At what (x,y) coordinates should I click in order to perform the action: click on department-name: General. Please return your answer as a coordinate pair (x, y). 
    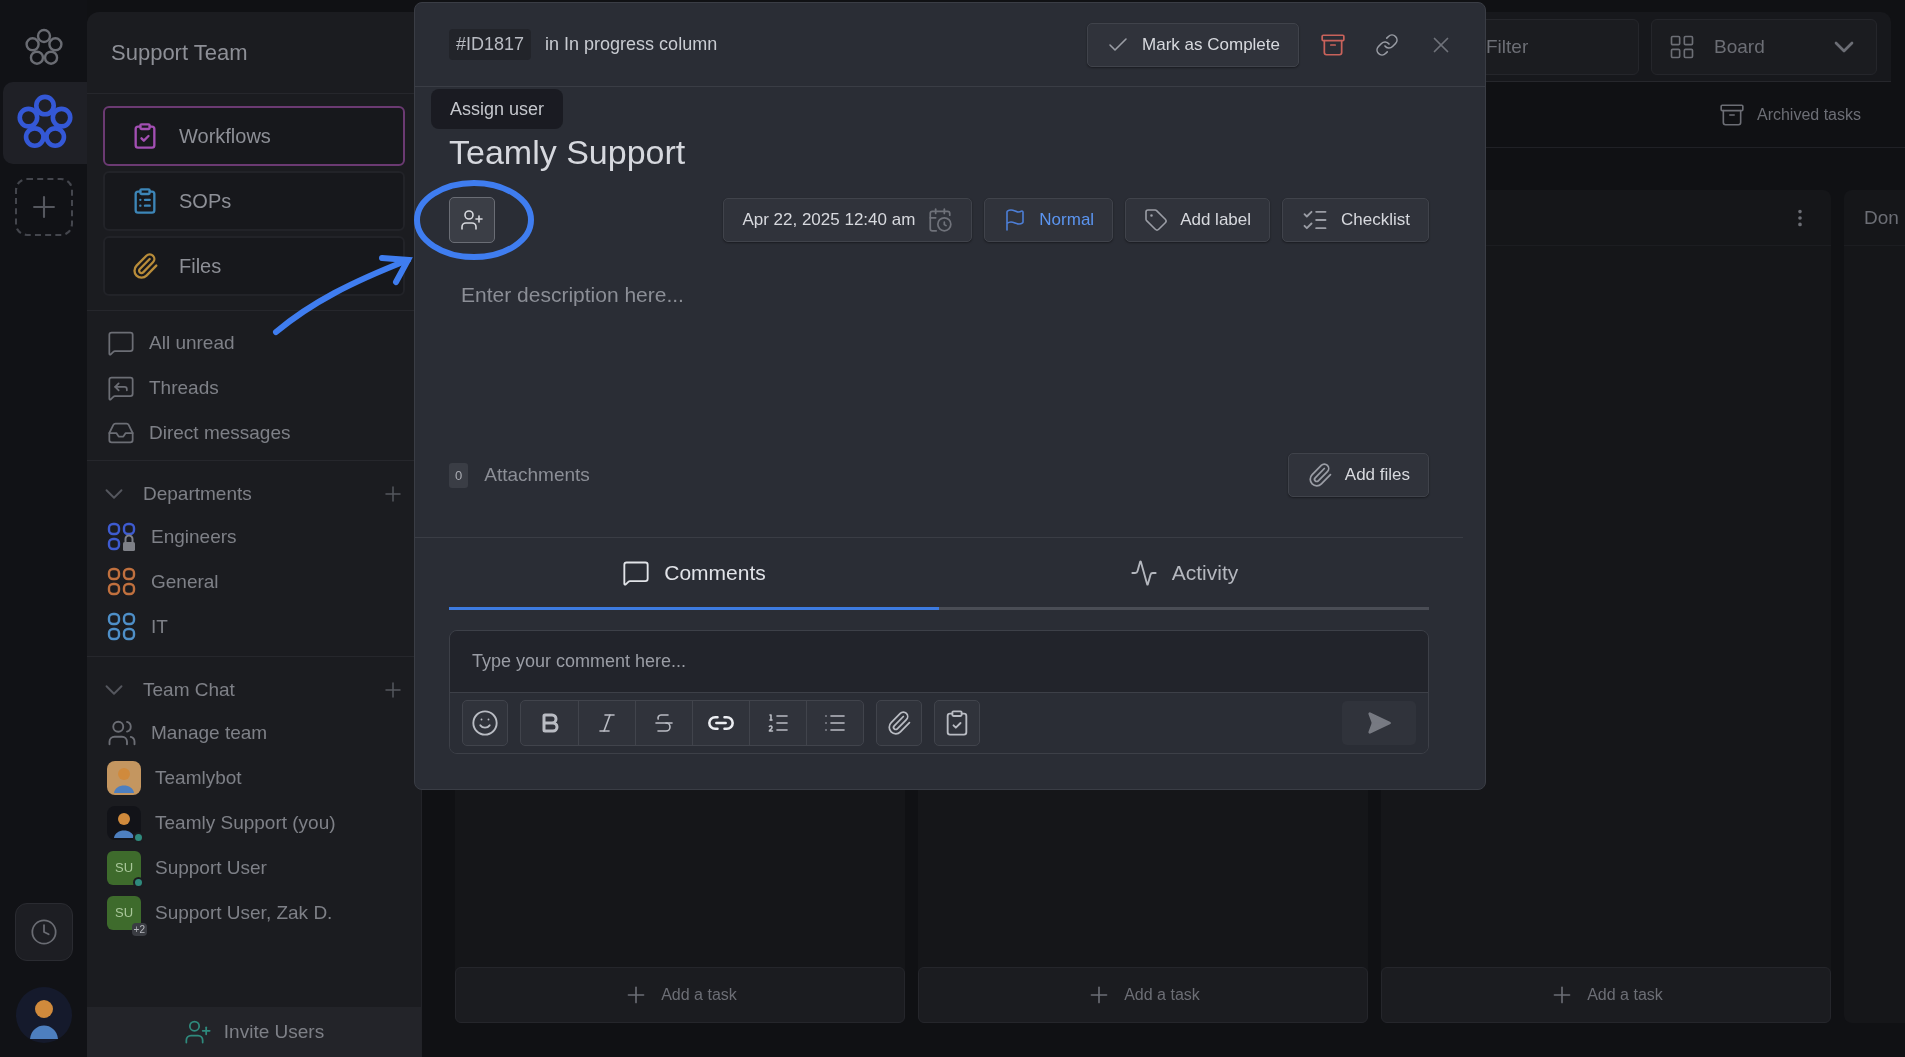
    Looking at the image, I should click on (185, 581).